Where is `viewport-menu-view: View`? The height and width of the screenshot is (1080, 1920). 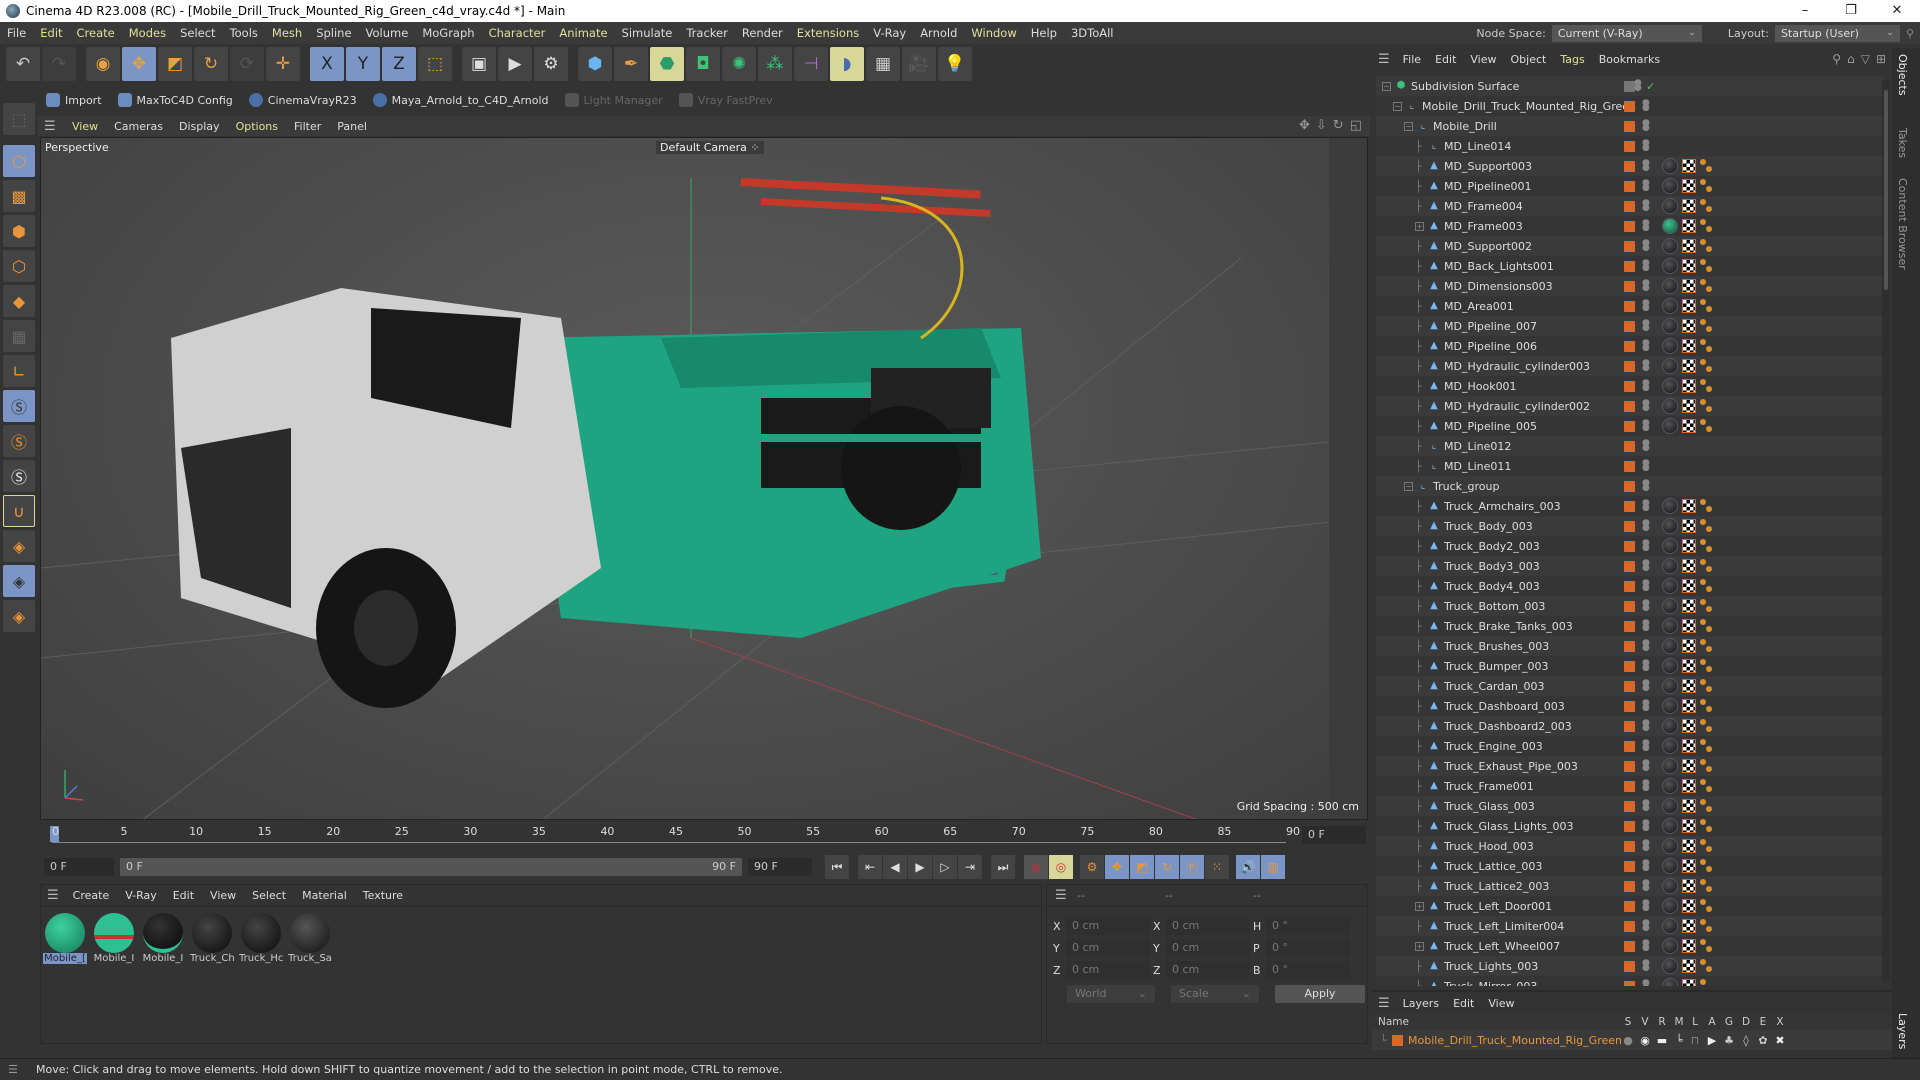
viewport-menu-view: View is located at coordinates (85, 126).